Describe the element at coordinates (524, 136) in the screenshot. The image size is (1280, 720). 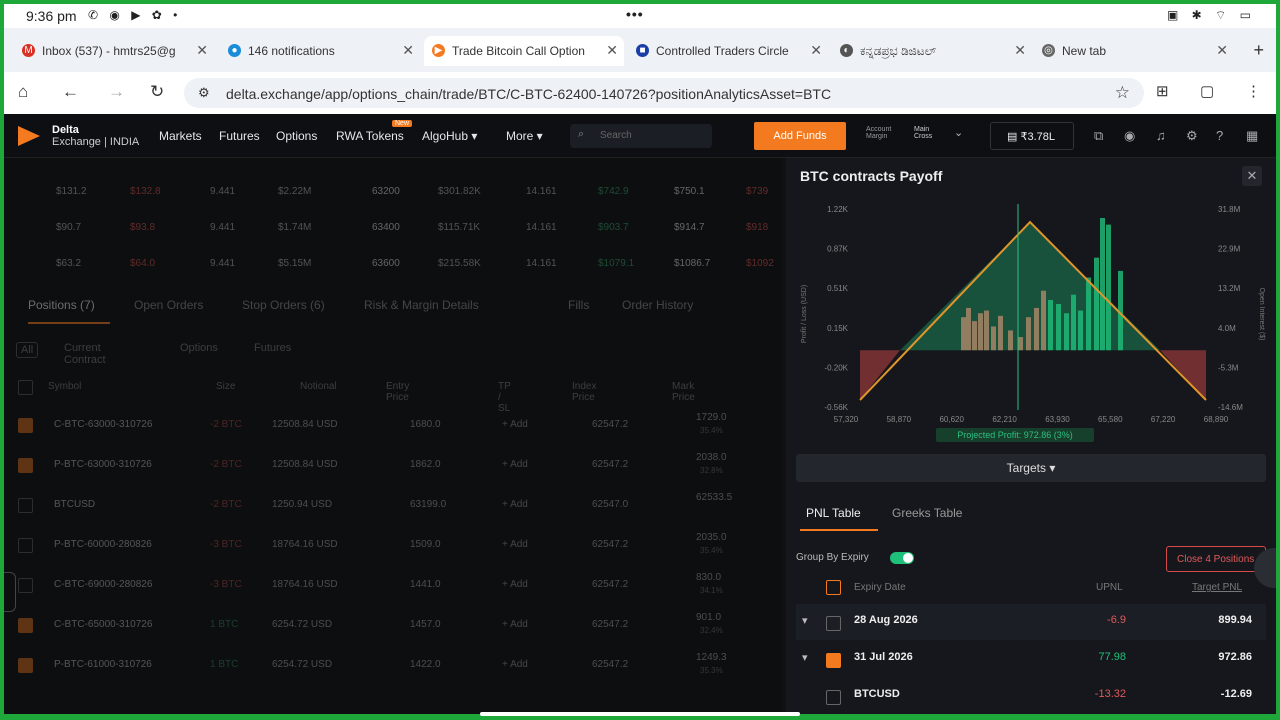
I see `nav-more: More ▾` at that location.